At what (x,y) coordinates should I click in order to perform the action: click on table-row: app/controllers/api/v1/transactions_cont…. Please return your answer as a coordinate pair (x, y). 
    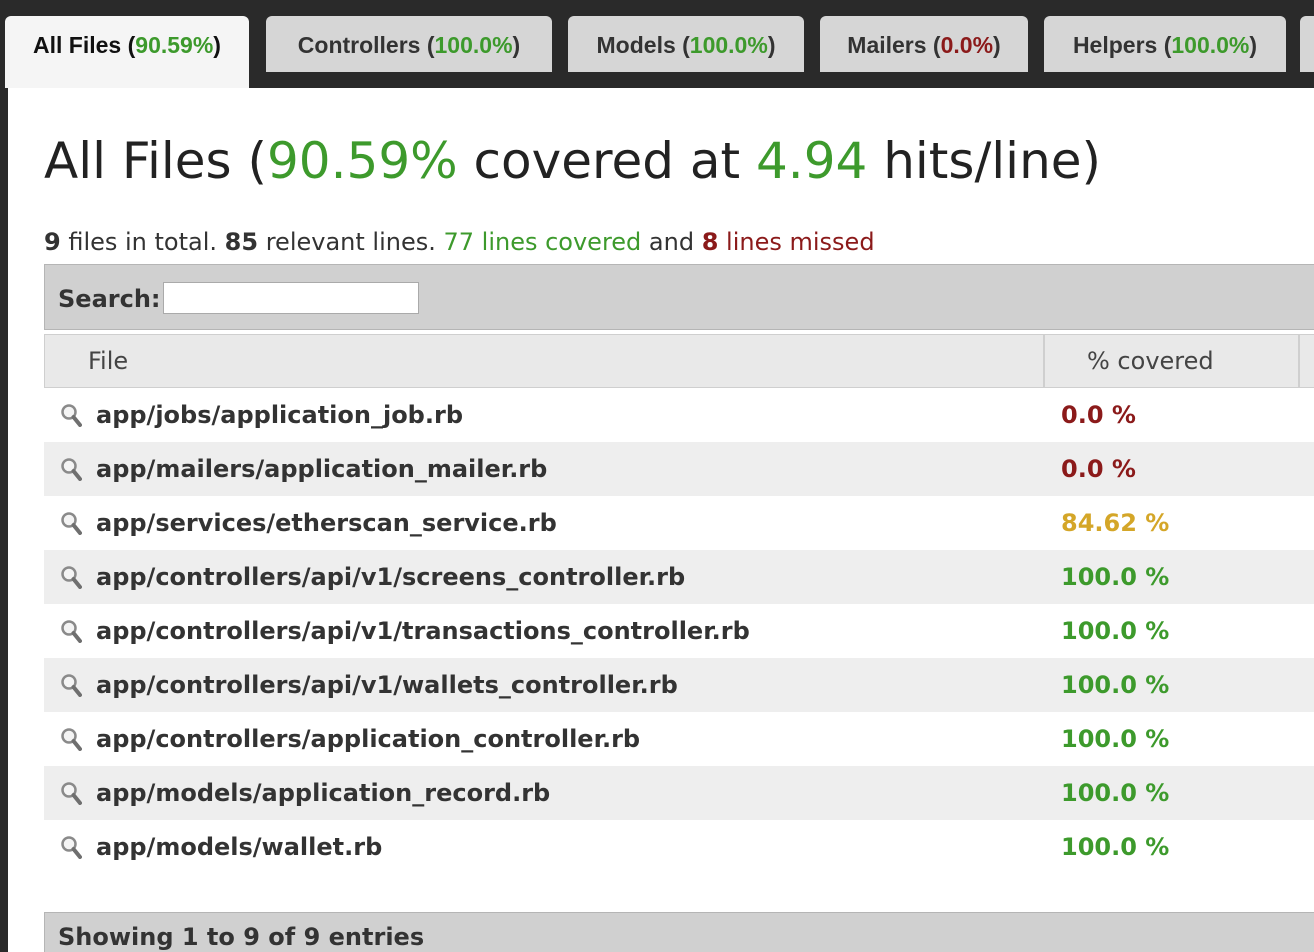
    Looking at the image, I should click on (679, 631).